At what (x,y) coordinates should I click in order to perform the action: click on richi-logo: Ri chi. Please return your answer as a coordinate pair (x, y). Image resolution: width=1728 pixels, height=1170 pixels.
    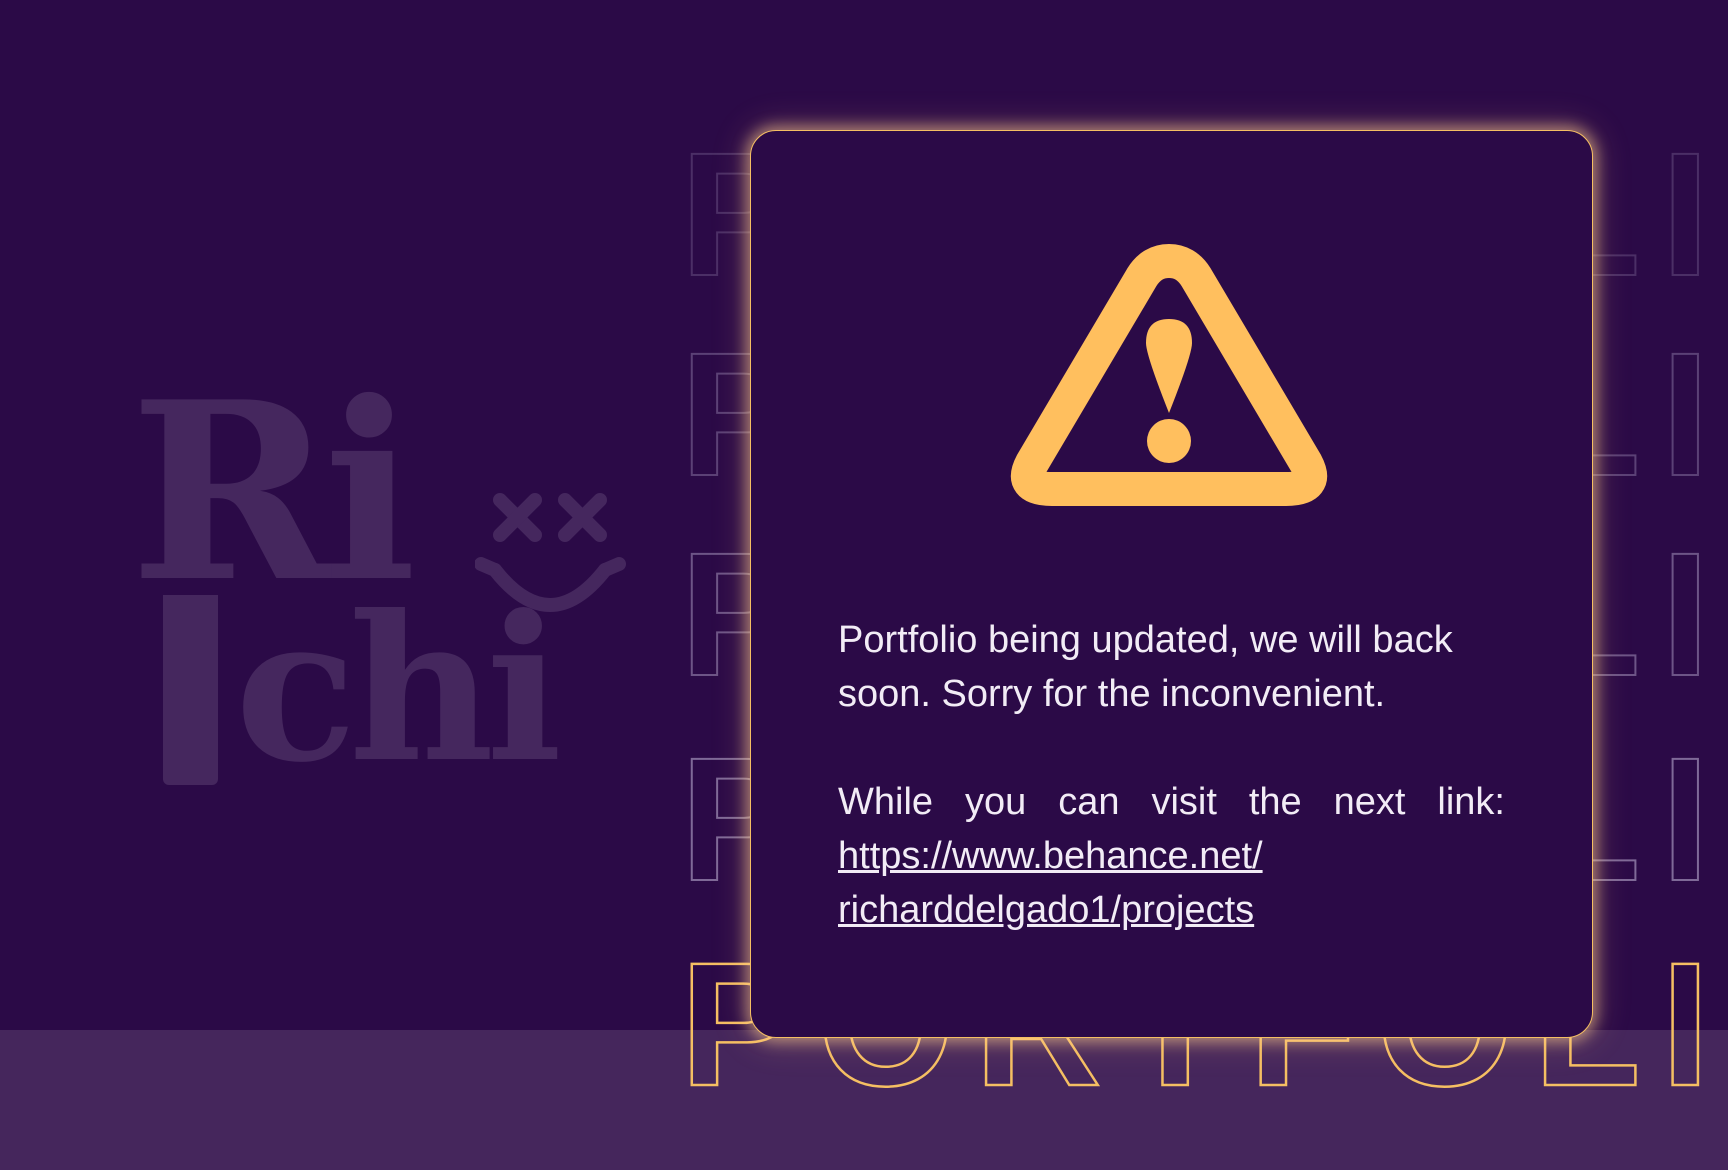
    Looking at the image, I should click on (390, 585).